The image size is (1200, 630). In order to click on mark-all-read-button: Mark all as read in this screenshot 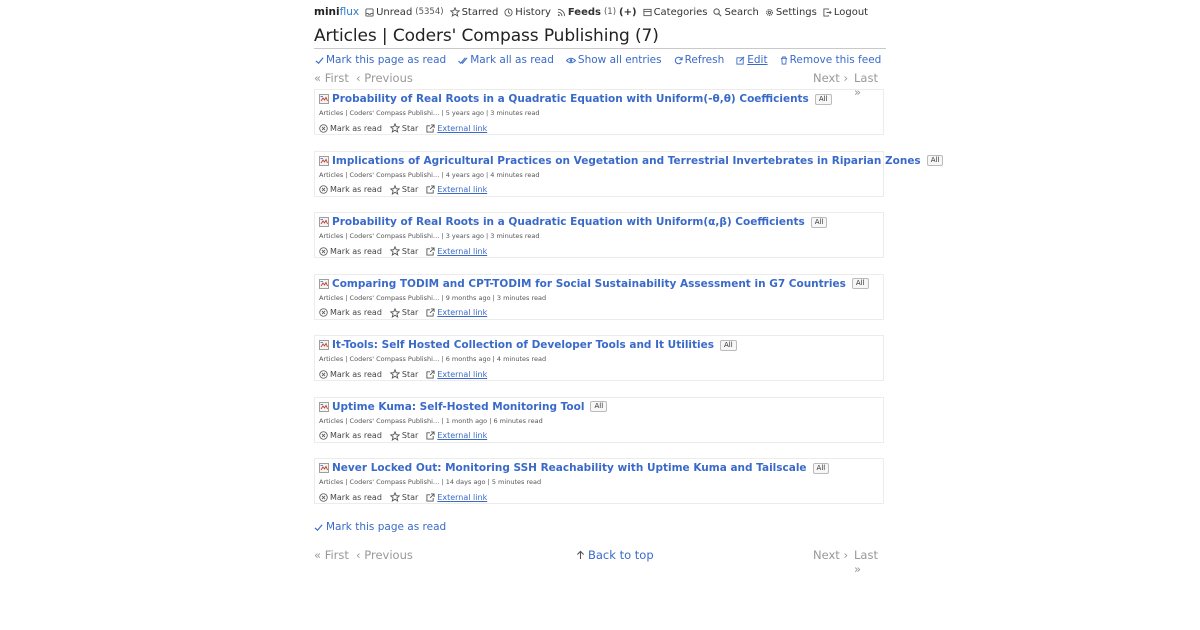, I will do `click(506, 60)`.